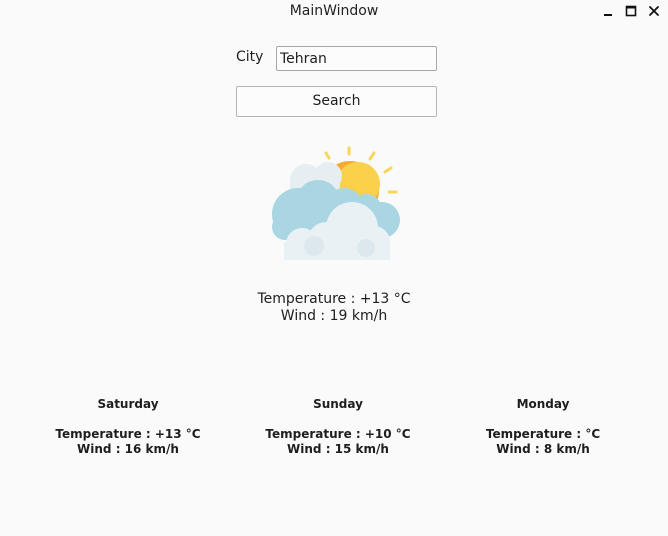 This screenshot has height=536, width=668. What do you see at coordinates (128, 404) in the screenshot?
I see `forecast-day-name: Saturday` at bounding box center [128, 404].